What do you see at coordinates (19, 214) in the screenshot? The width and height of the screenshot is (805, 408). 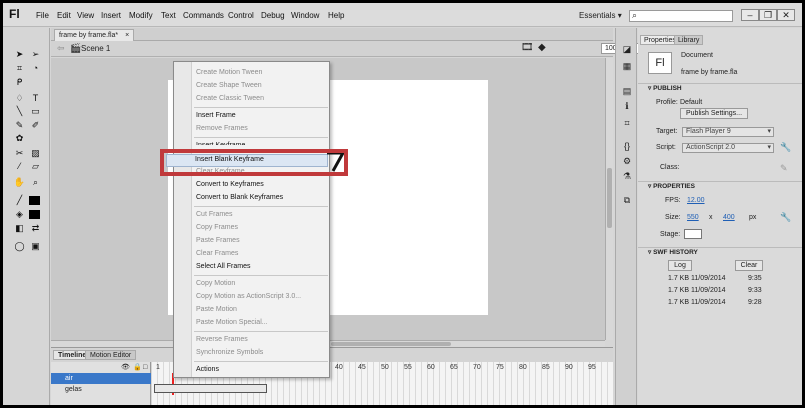 I see `fill-color-icon: ◈` at bounding box center [19, 214].